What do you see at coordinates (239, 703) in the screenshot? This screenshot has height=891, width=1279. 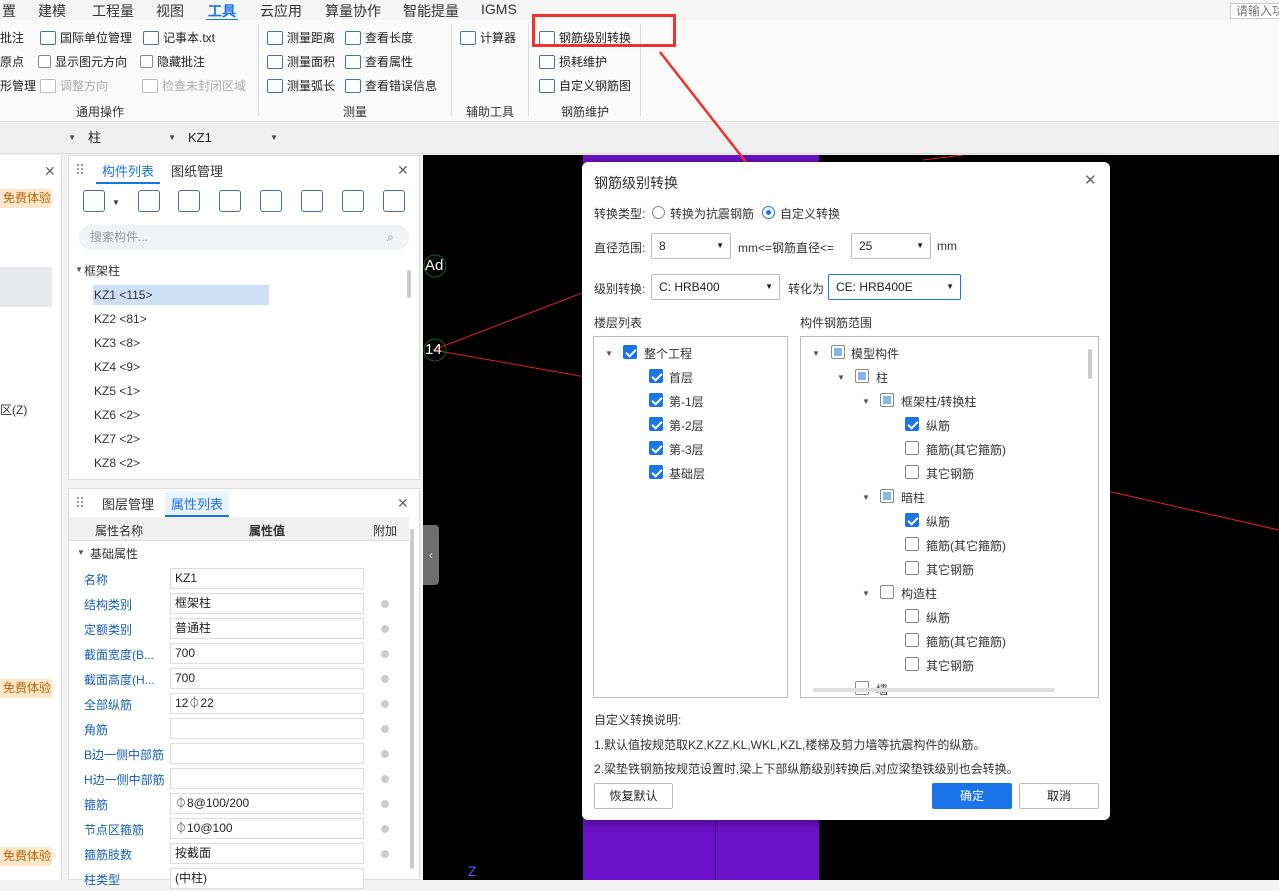 I see `table-row: 全部纵筋 12⏀22` at bounding box center [239, 703].